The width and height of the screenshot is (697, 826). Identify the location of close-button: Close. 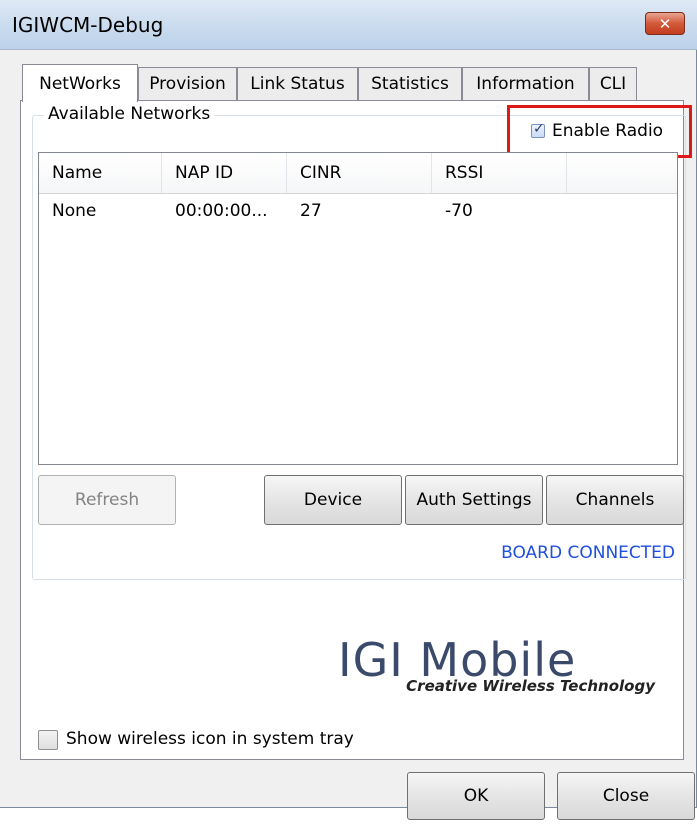
(626, 796).